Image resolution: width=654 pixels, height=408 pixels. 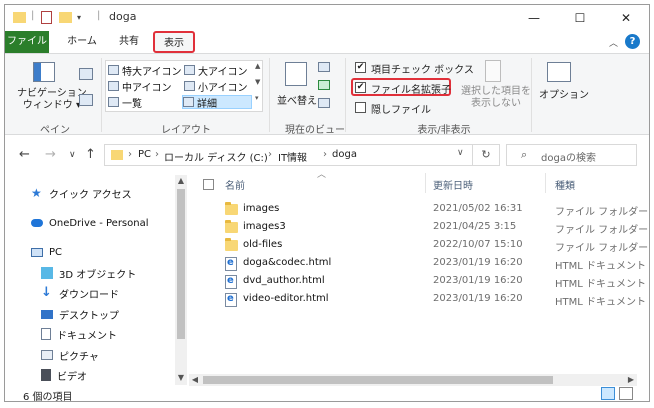 I want to click on close-button: ✕, so click(x=626, y=18).